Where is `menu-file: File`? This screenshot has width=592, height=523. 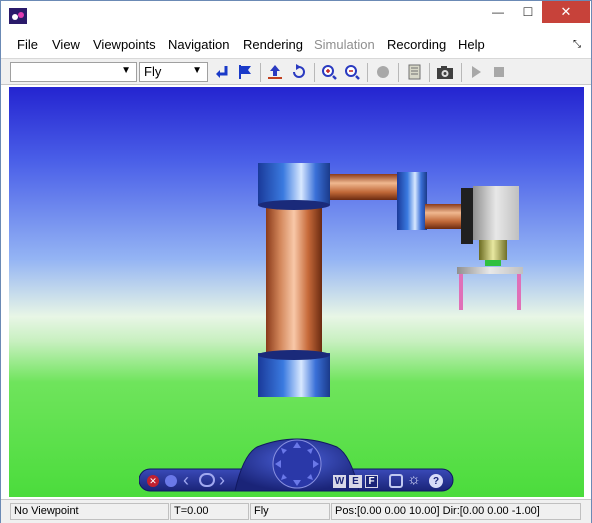 menu-file: File is located at coordinates (27, 44).